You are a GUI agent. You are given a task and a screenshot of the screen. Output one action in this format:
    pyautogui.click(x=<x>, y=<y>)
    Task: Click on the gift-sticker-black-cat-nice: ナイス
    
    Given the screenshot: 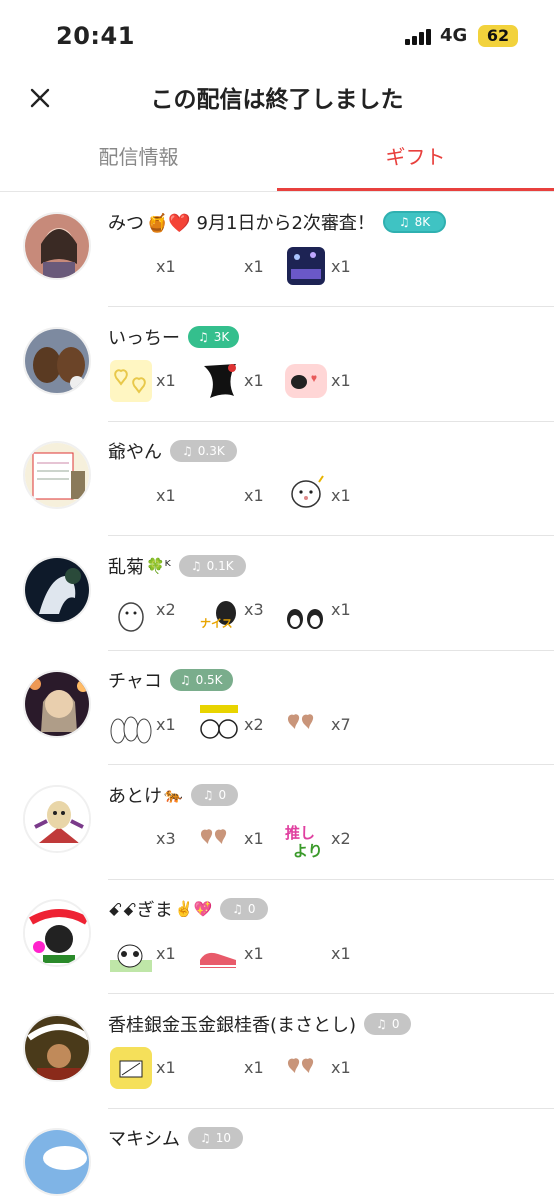 What is the action you would take?
    pyautogui.click(x=219, y=610)
    